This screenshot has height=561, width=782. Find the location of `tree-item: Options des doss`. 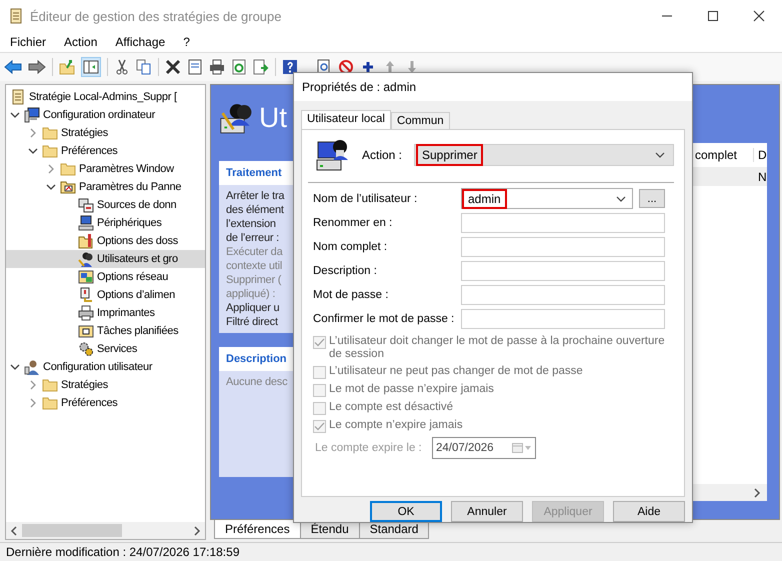

tree-item: Options des doss is located at coordinates (105, 241).